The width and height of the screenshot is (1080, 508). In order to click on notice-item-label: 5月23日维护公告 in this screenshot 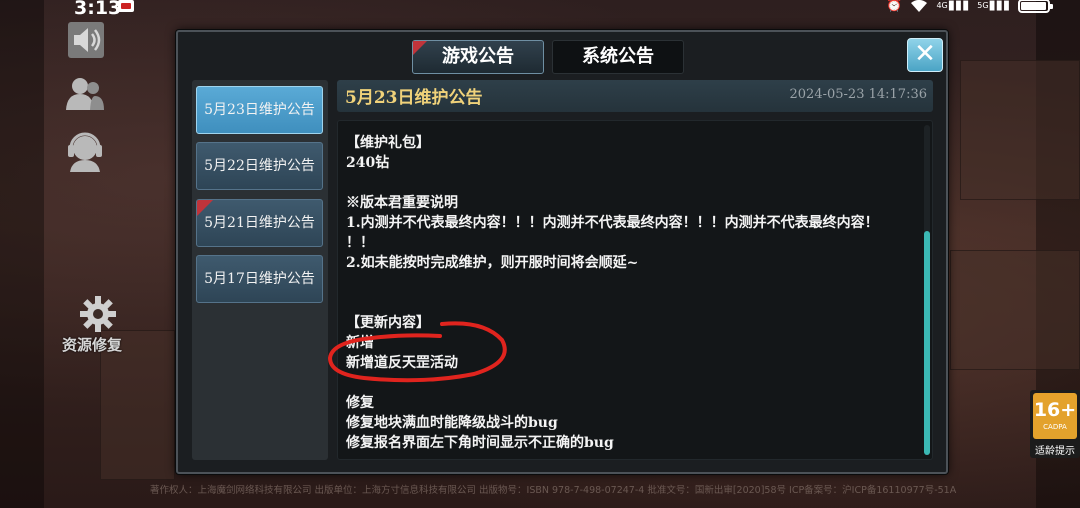, I will do `click(259, 110)`.